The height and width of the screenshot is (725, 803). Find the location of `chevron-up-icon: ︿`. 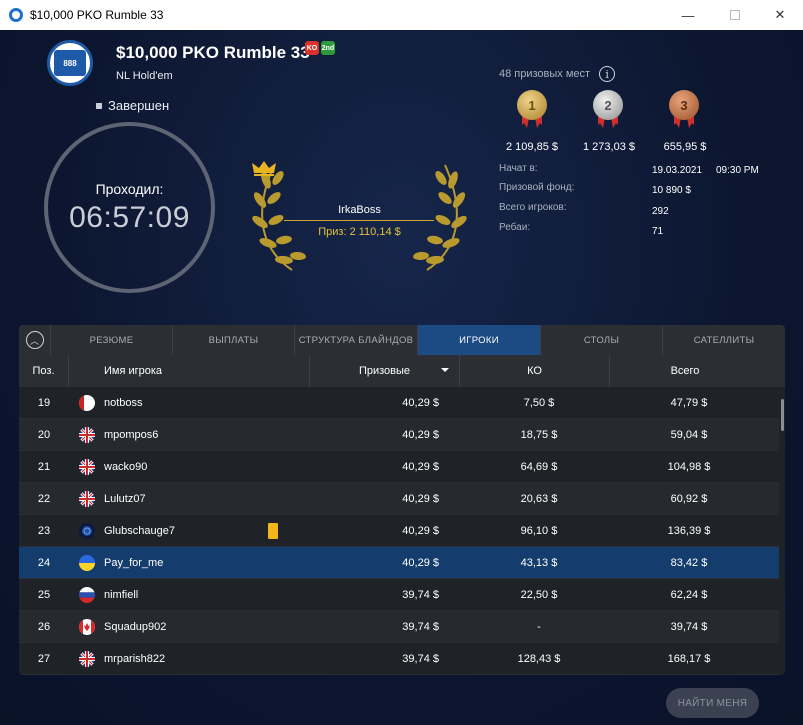

chevron-up-icon: ︿ is located at coordinates (34, 340).